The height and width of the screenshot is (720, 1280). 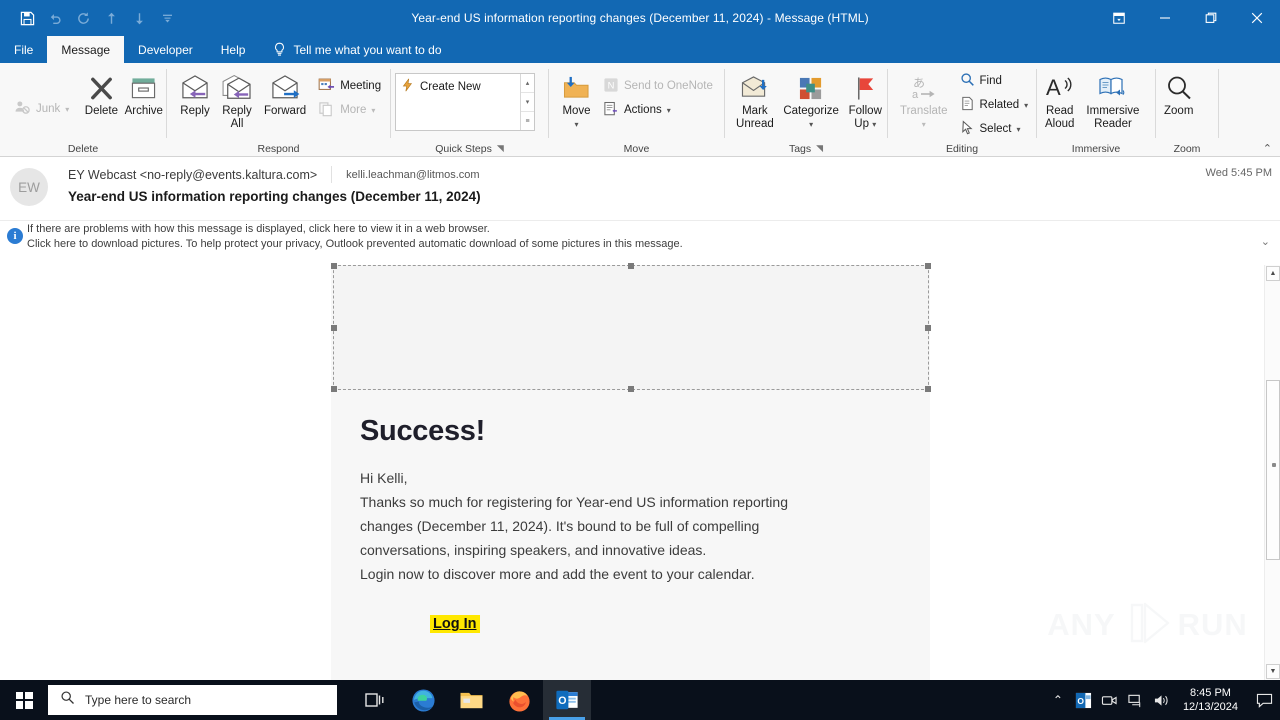 I want to click on junk-button: Junk ▾, so click(x=41, y=109).